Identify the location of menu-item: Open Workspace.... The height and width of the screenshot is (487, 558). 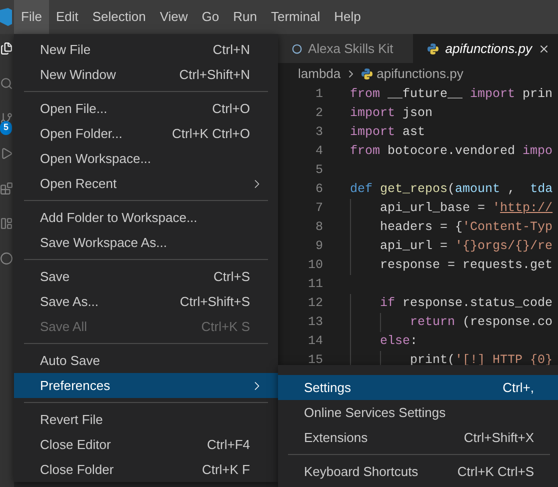
(146, 158).